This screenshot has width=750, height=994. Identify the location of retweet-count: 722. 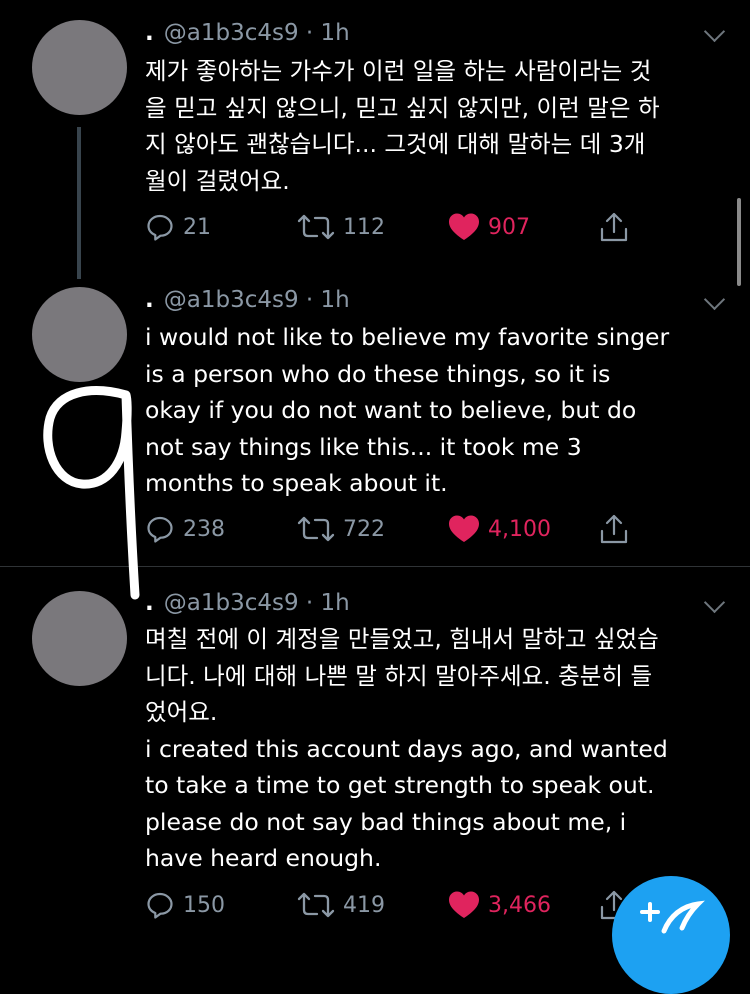
(364, 529).